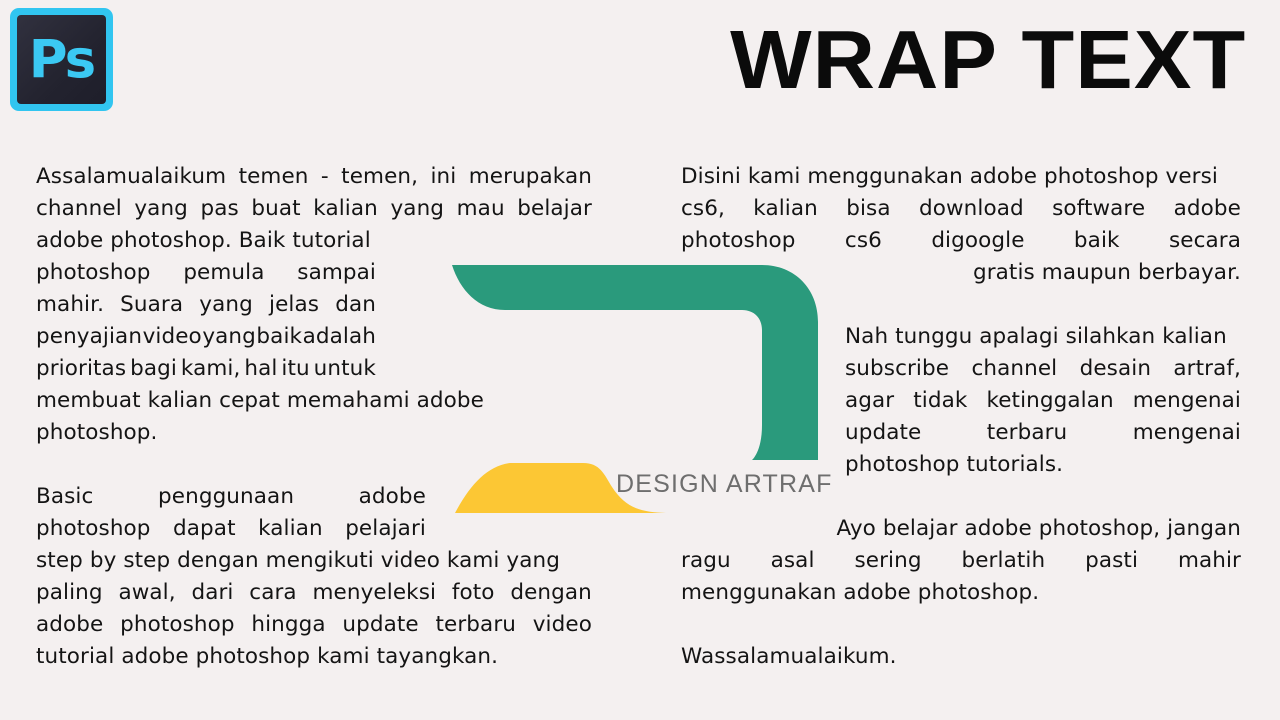 Image resolution: width=1280 pixels, height=720 pixels. Describe the element at coordinates (380, 176) in the screenshot. I see `word: temen,` at that location.